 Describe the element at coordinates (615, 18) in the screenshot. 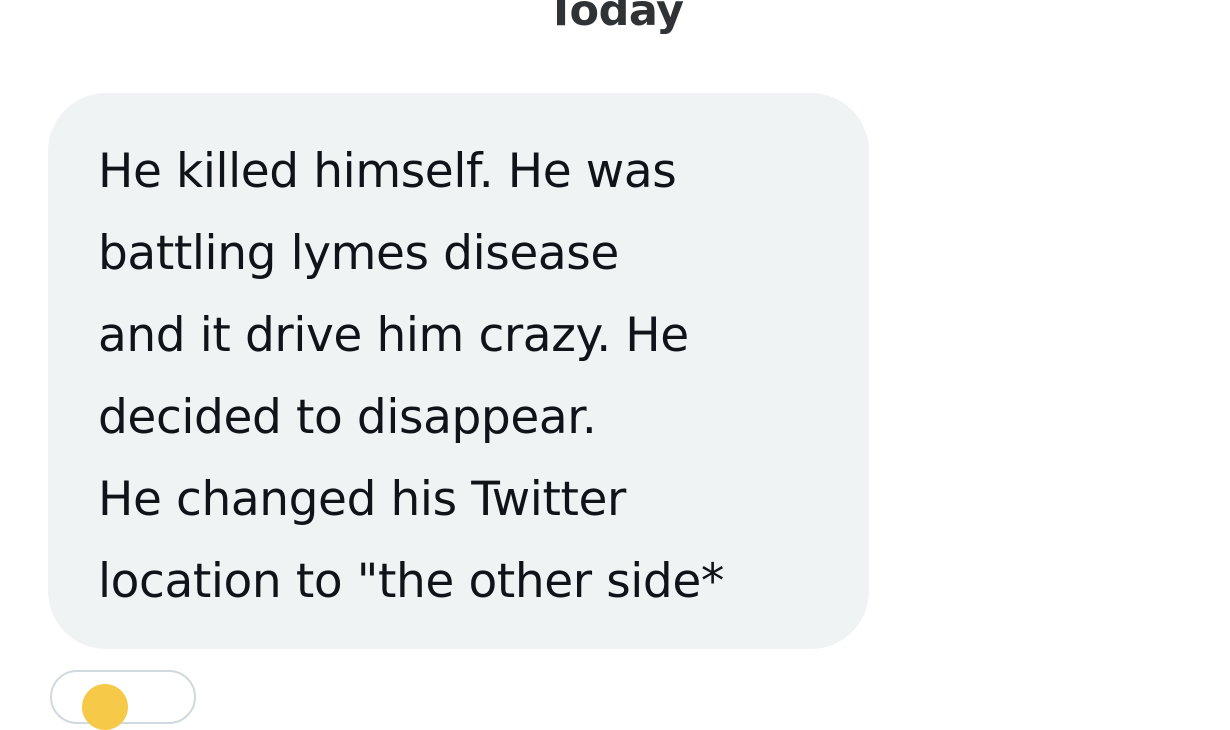

I see `date-divider: Today` at that location.